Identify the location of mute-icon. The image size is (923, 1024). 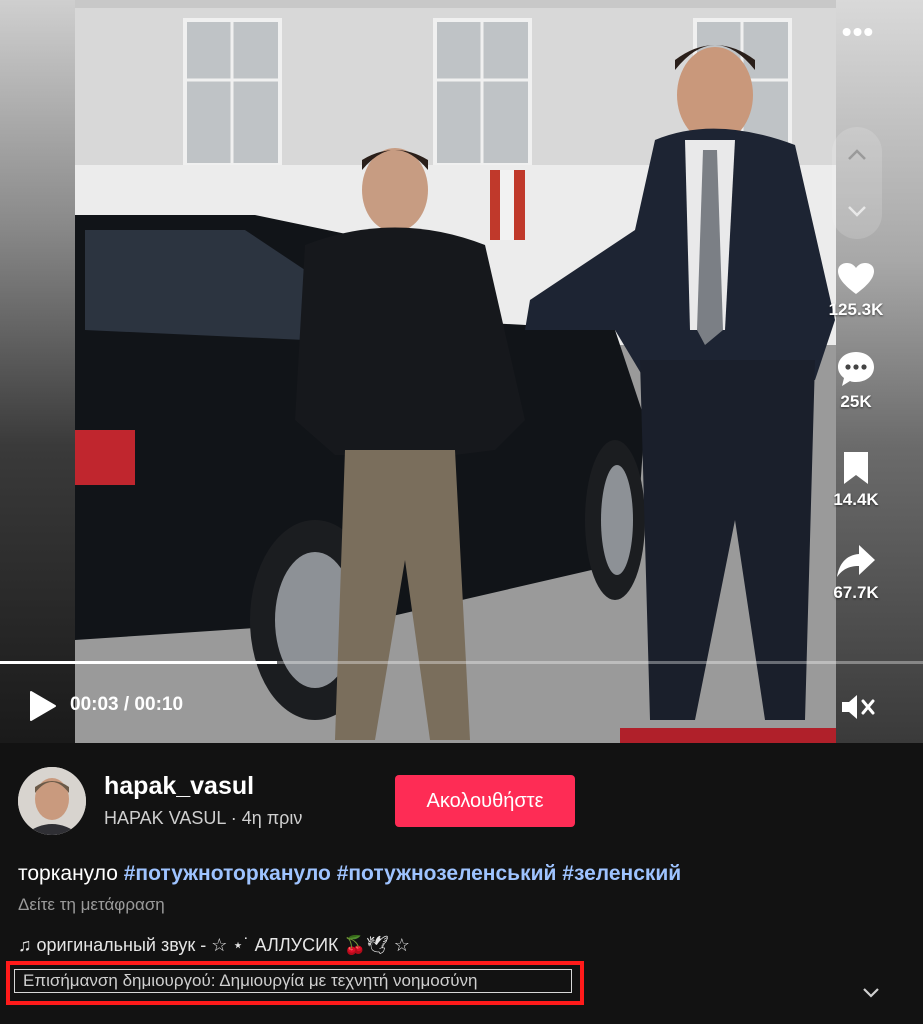
(858, 707).